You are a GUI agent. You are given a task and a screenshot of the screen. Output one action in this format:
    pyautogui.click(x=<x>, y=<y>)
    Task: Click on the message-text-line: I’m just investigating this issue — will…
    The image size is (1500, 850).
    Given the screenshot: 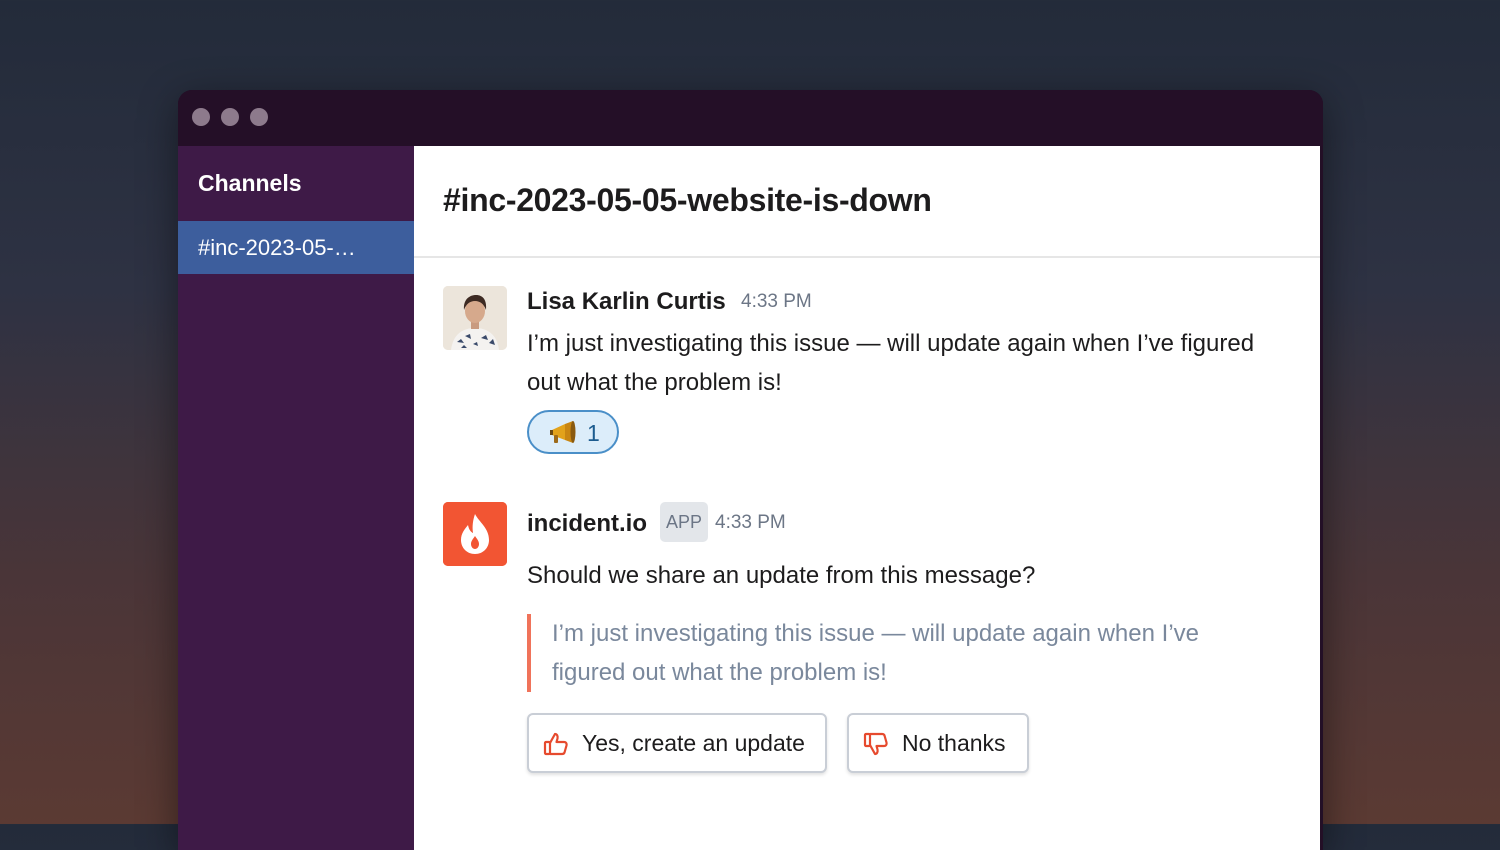 What is the action you would take?
    pyautogui.click(x=891, y=343)
    